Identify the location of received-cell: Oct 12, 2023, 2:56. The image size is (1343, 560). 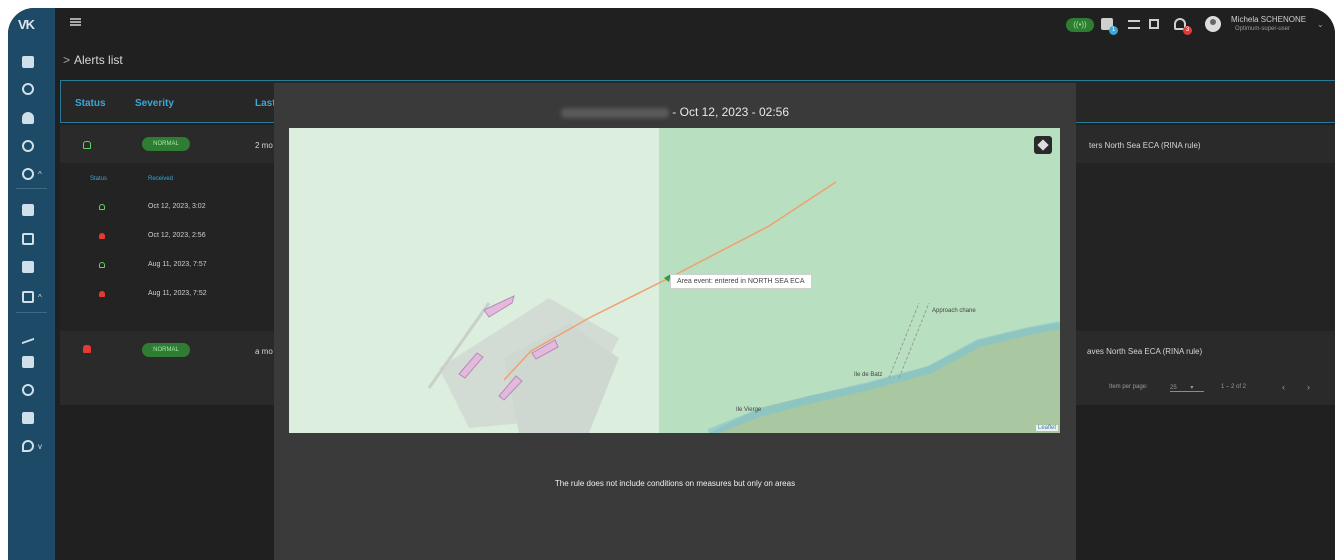
(177, 235).